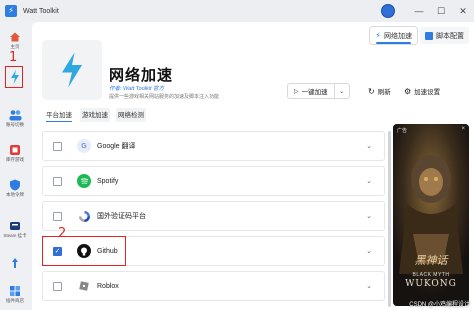 Image resolution: width=474 pixels, height=310 pixels. What do you see at coordinates (131, 115) in the screenshot?
I see `tab-network-check: 网络检测` at bounding box center [131, 115].